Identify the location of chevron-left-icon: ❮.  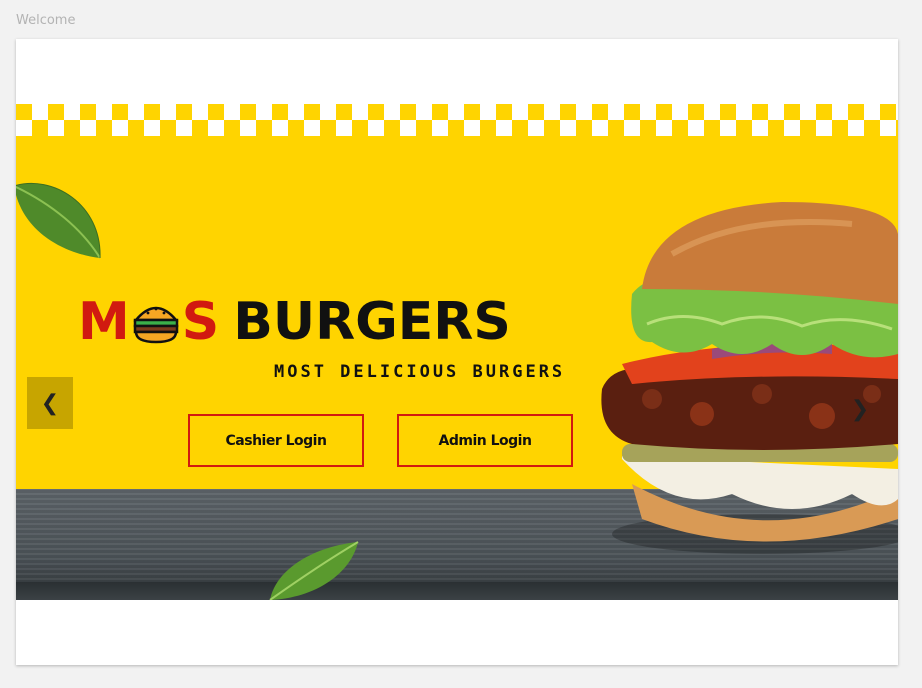
(50, 403).